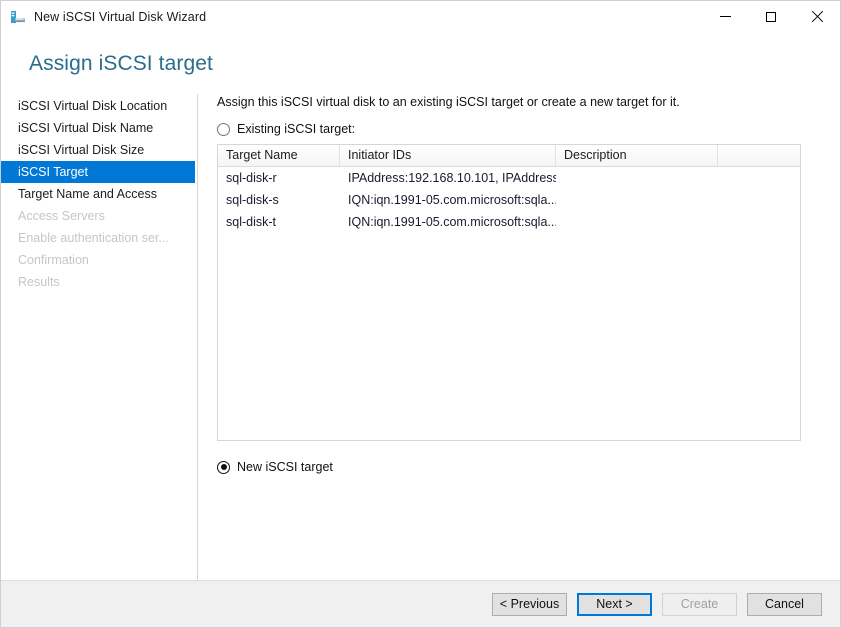 Image resolution: width=841 pixels, height=628 pixels. What do you see at coordinates (98, 150) in the screenshot?
I see `nav-item-disk-size: iSCSI Virtual Disk Size` at bounding box center [98, 150].